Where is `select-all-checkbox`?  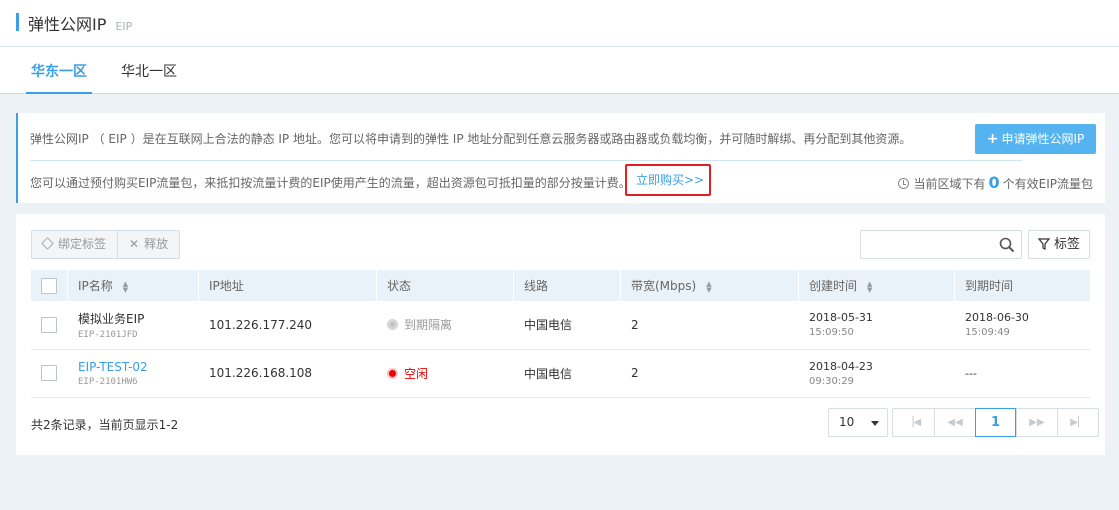
select-all-checkbox is located at coordinates (49, 285).